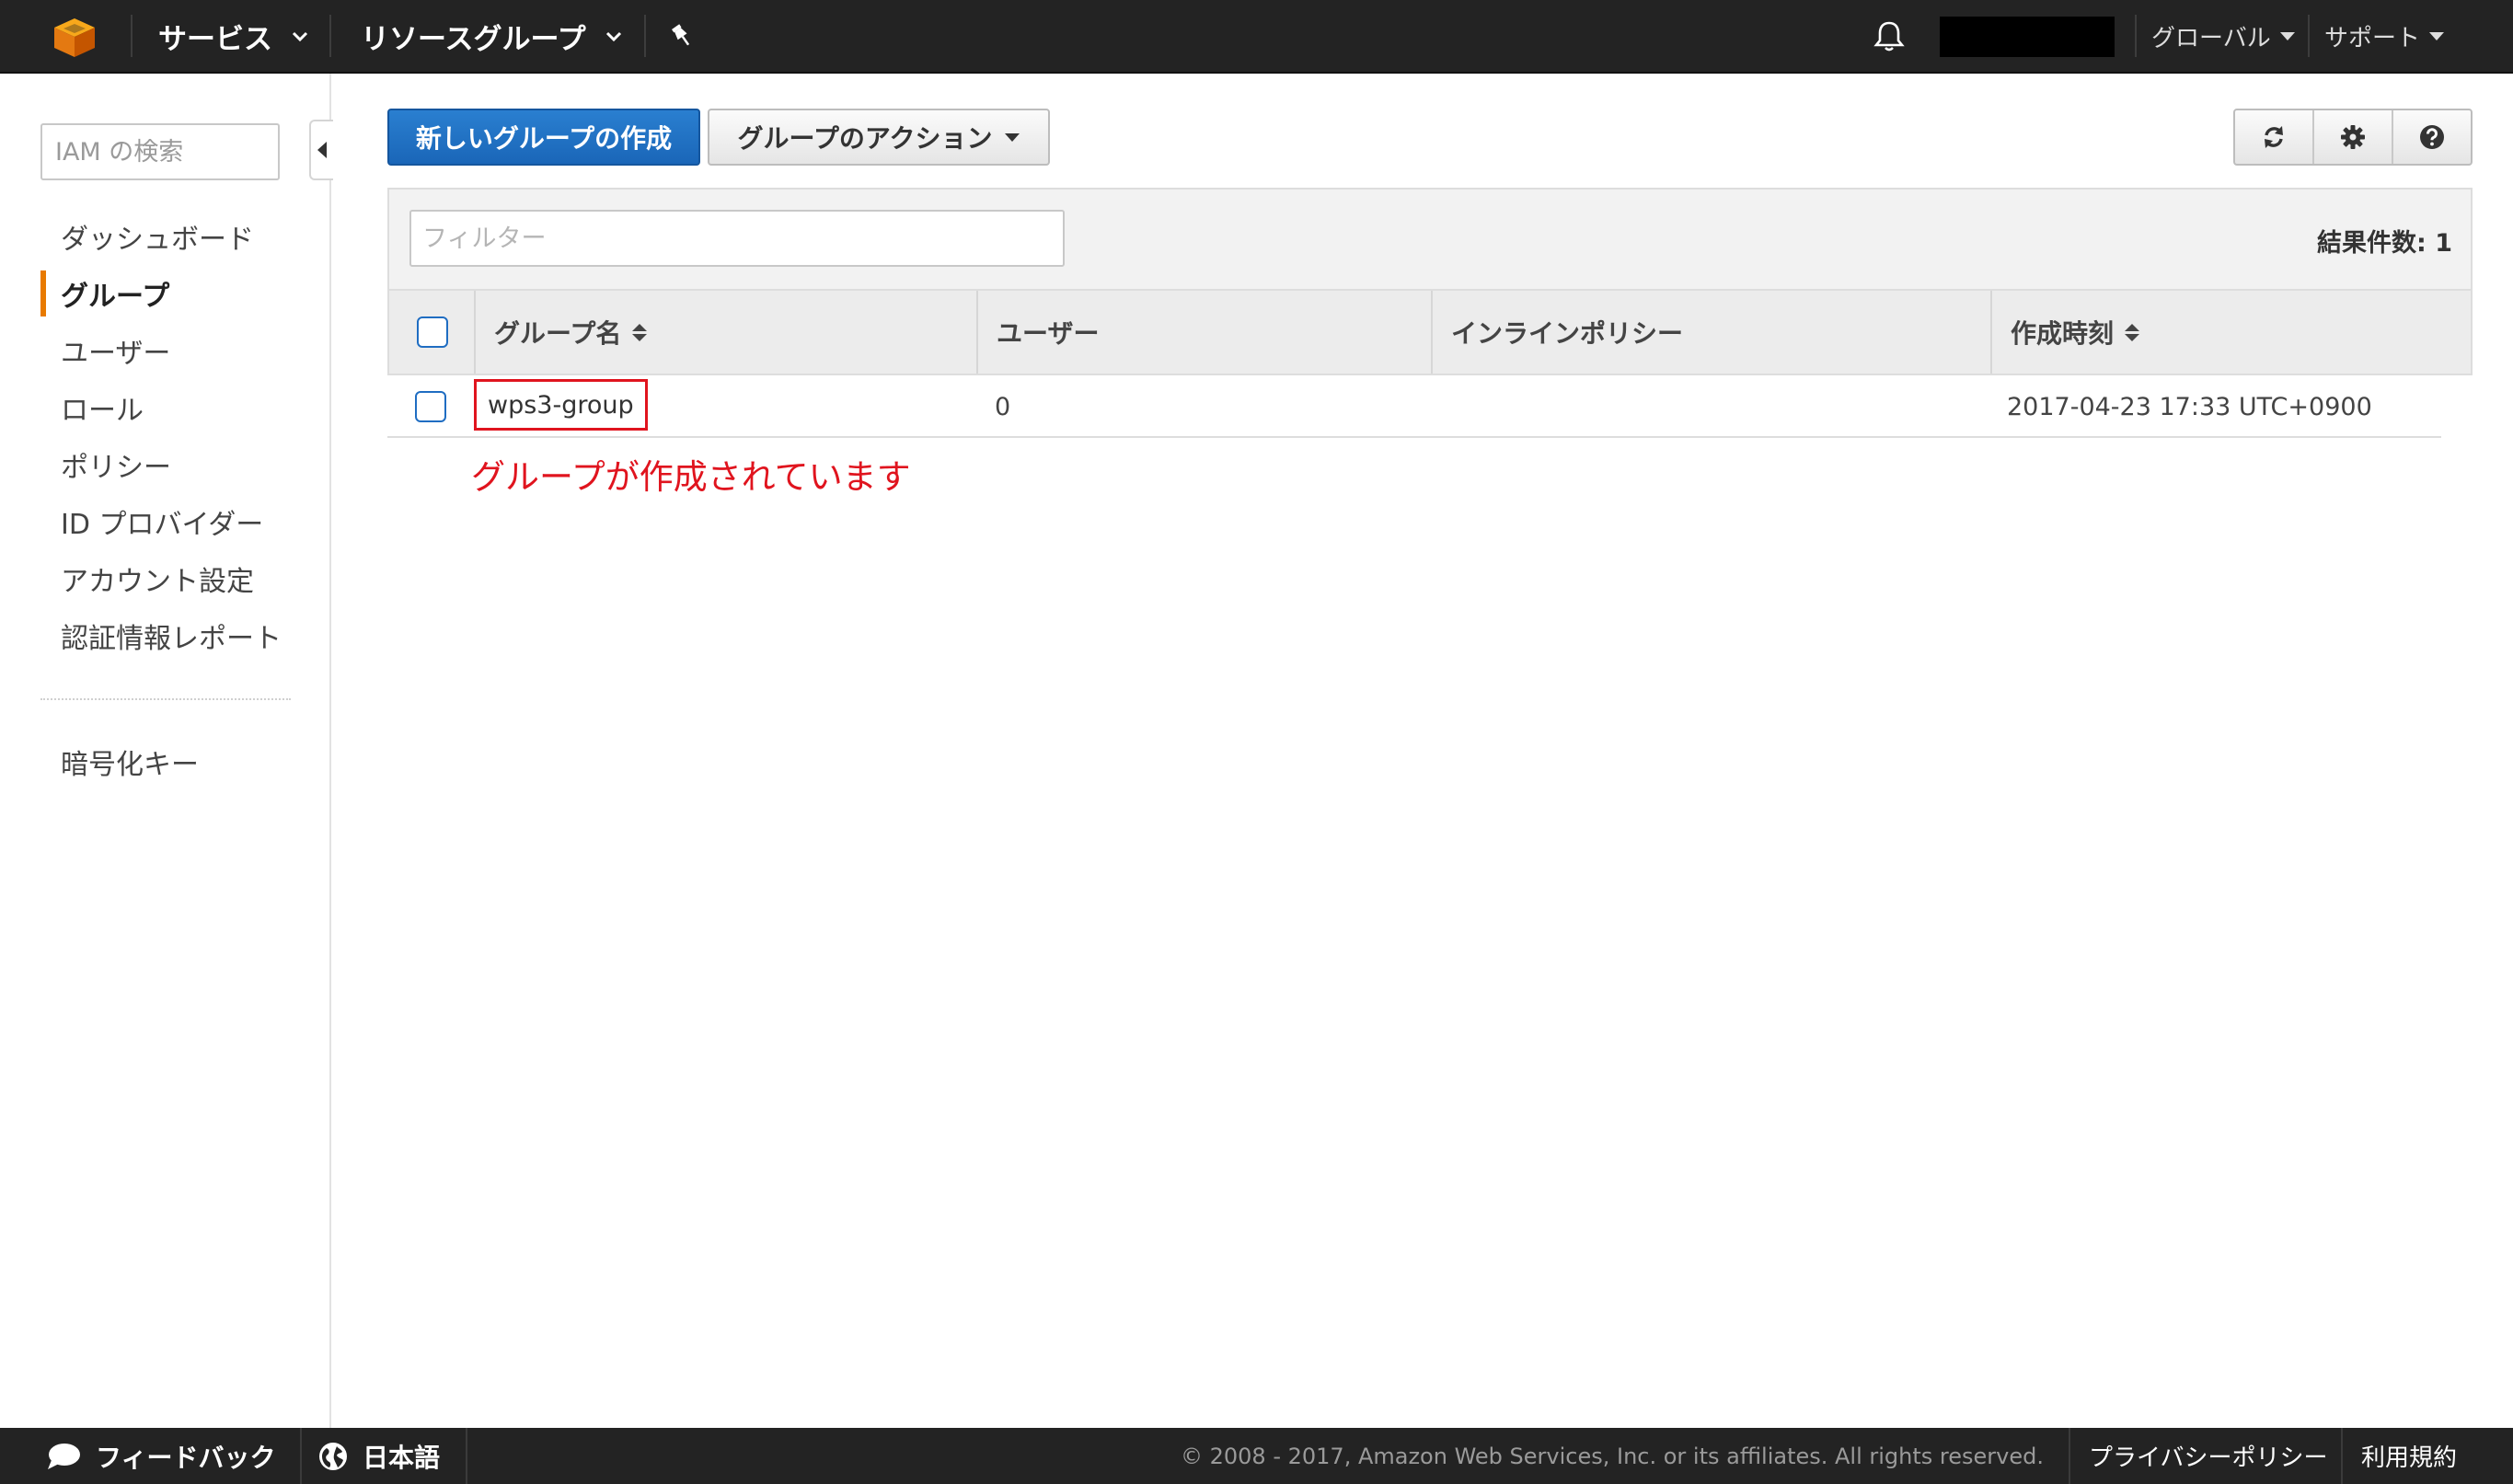 This screenshot has height=1484, width=2513. I want to click on gear-icon, so click(2353, 137).